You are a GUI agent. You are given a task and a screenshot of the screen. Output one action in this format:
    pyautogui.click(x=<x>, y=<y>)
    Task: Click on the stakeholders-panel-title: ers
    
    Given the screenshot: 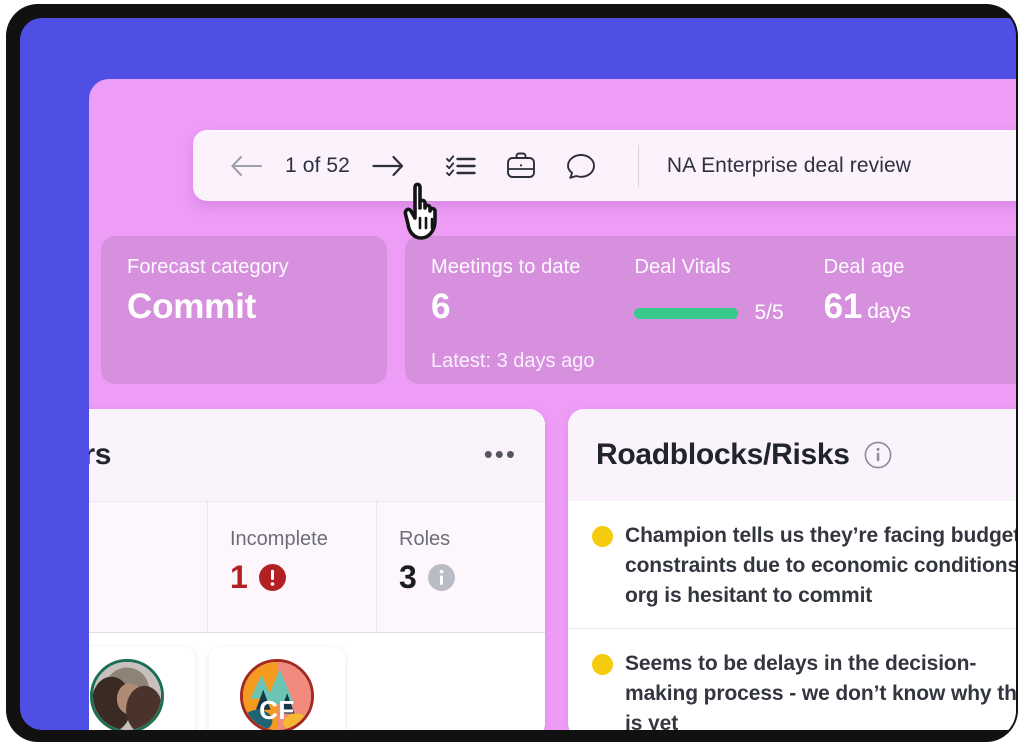 What is the action you would take?
    pyautogui.click(x=100, y=454)
    